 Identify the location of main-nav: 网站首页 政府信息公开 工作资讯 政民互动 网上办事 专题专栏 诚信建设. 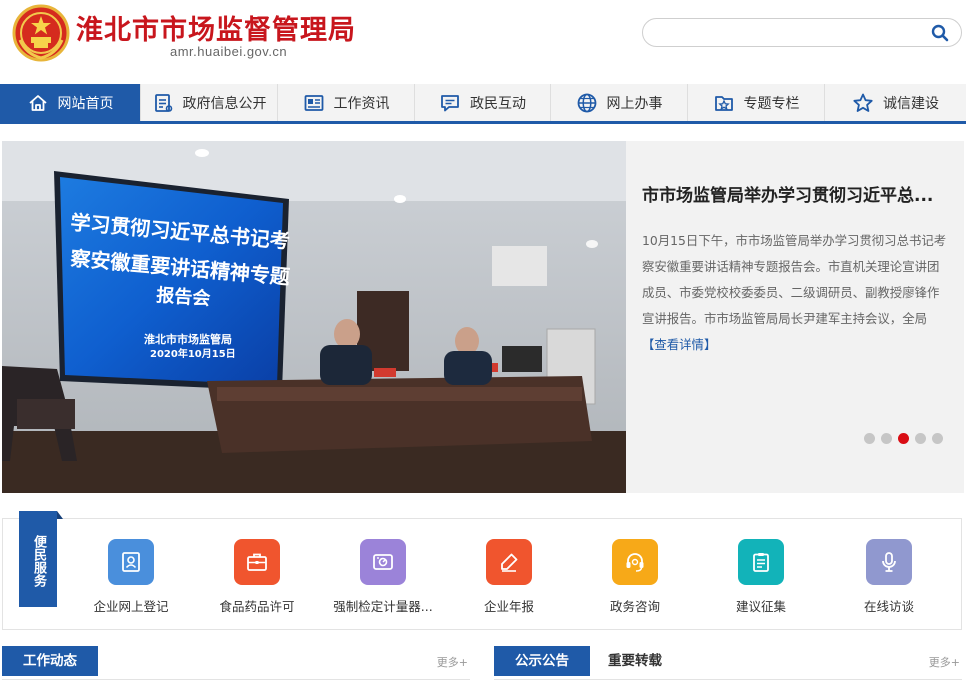
(483, 104).